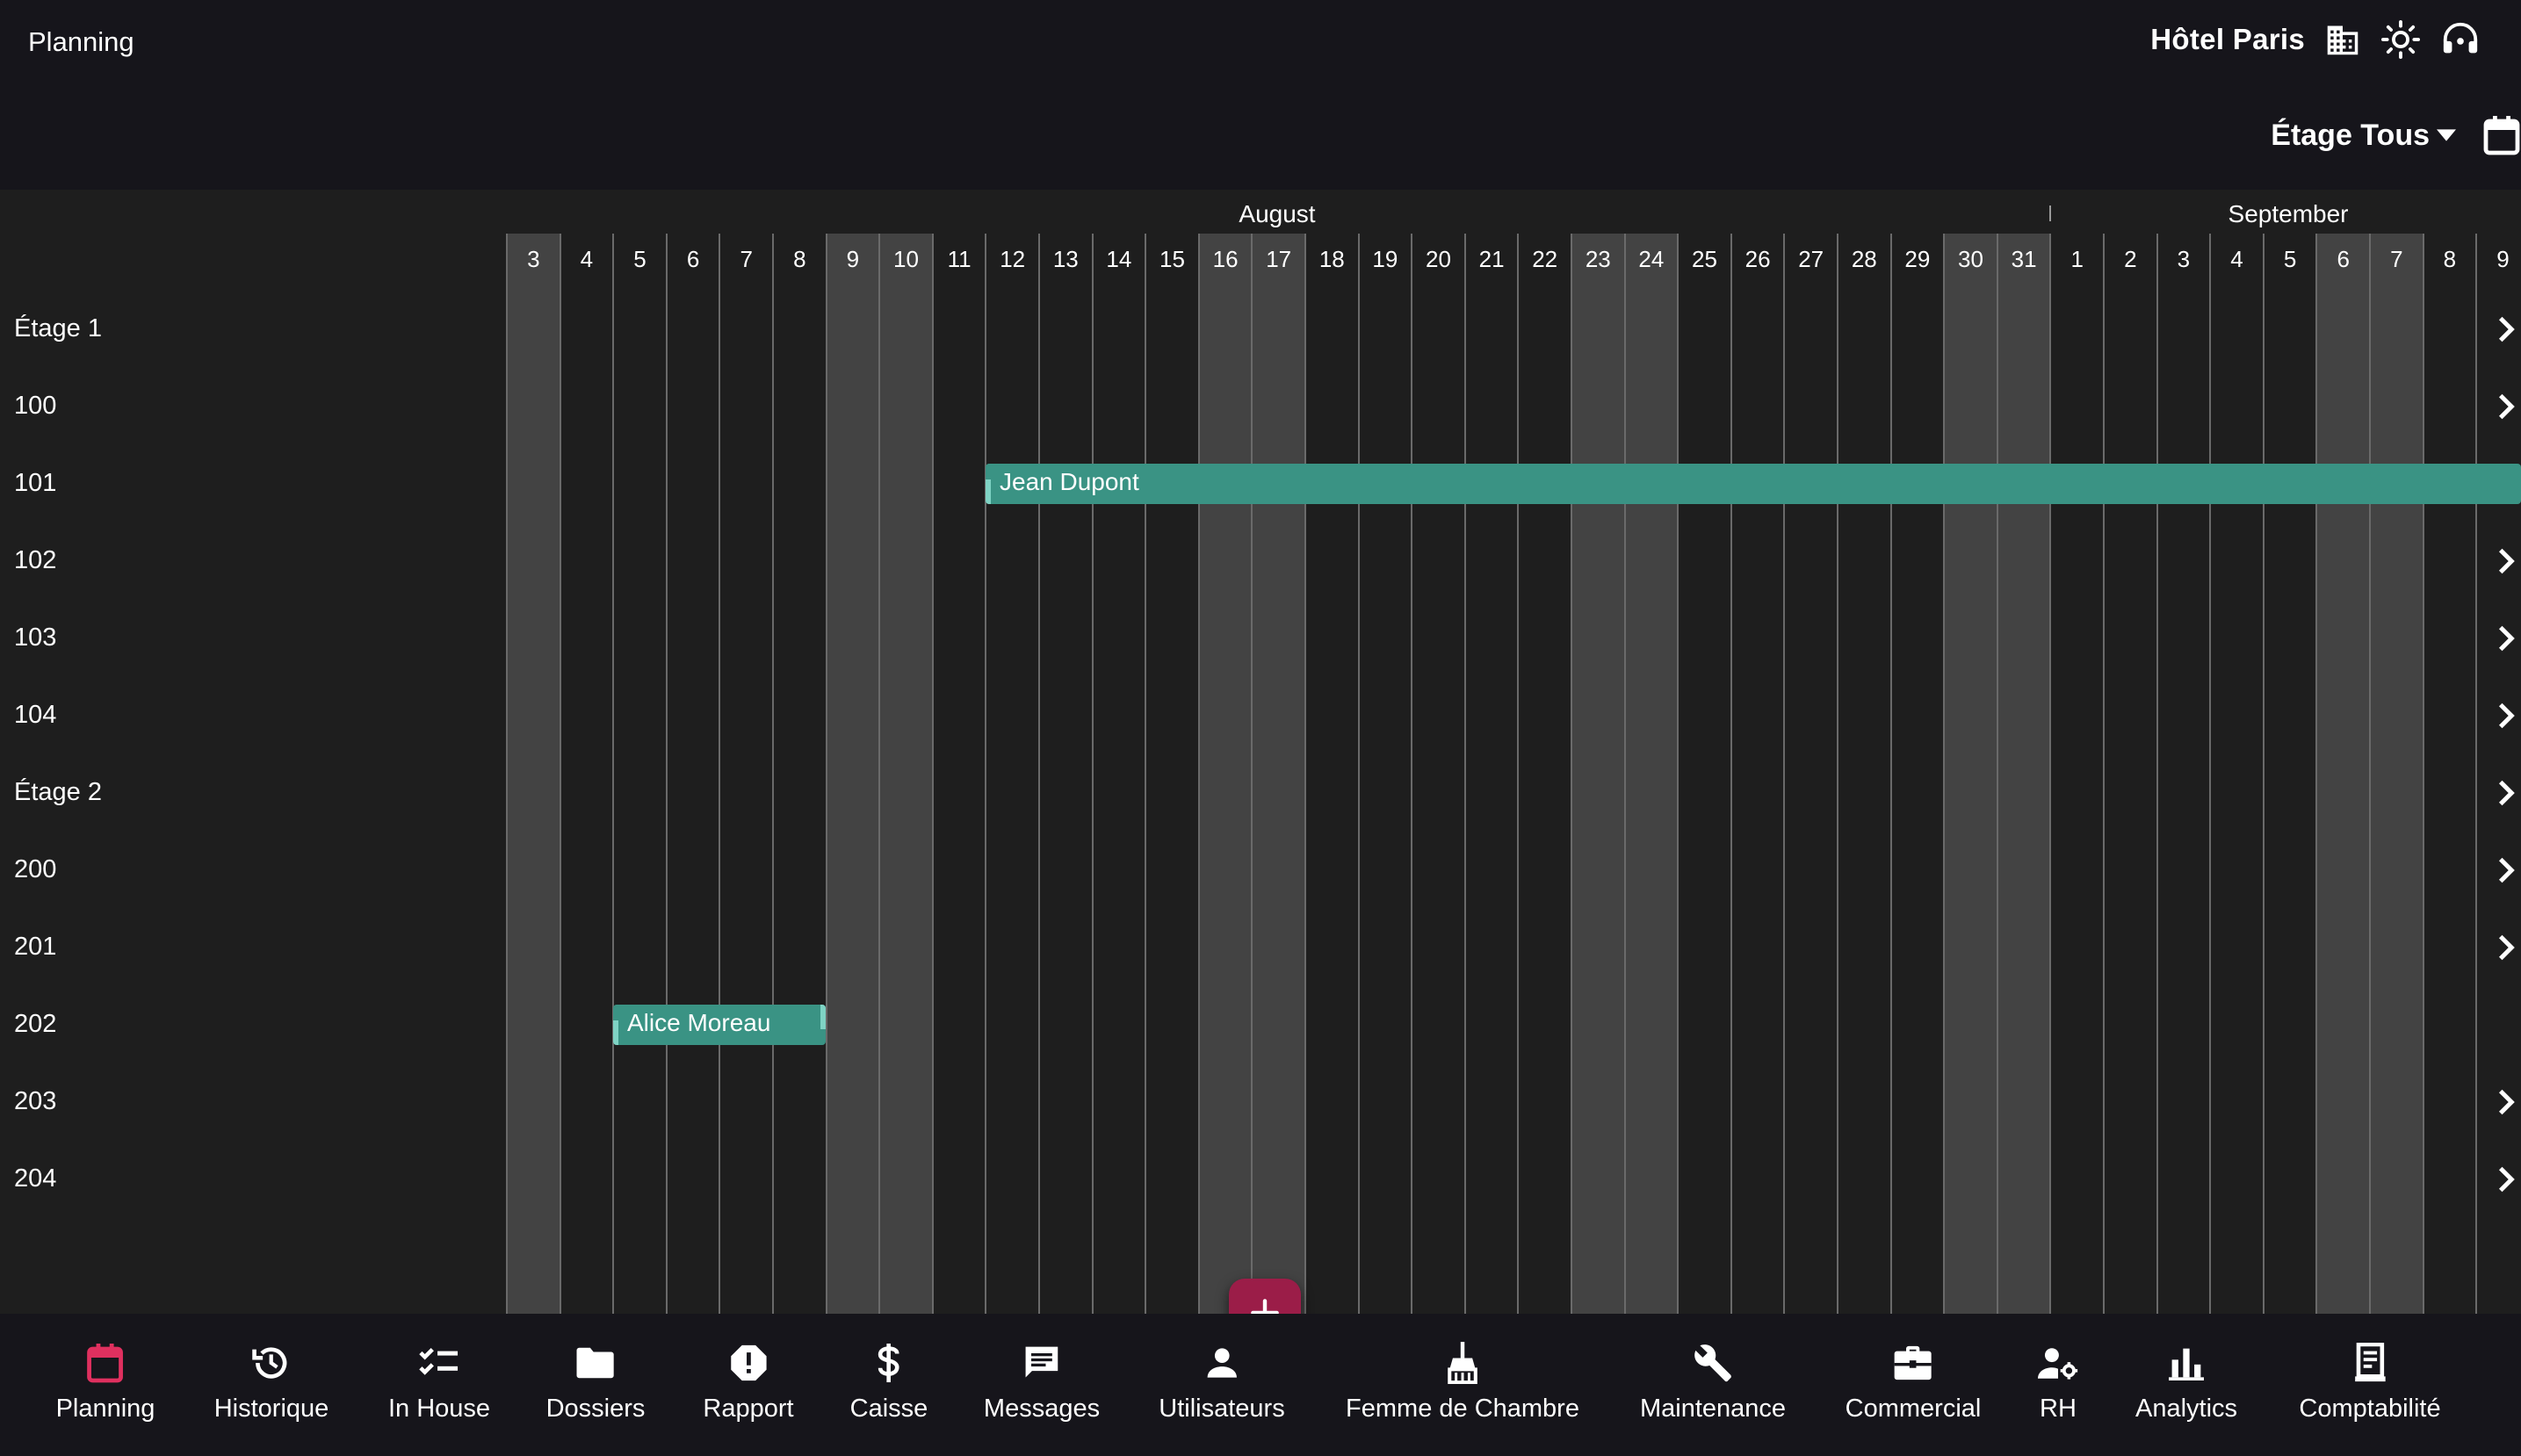 The image size is (2521, 1456). I want to click on day-column: 15, so click(1171, 774).